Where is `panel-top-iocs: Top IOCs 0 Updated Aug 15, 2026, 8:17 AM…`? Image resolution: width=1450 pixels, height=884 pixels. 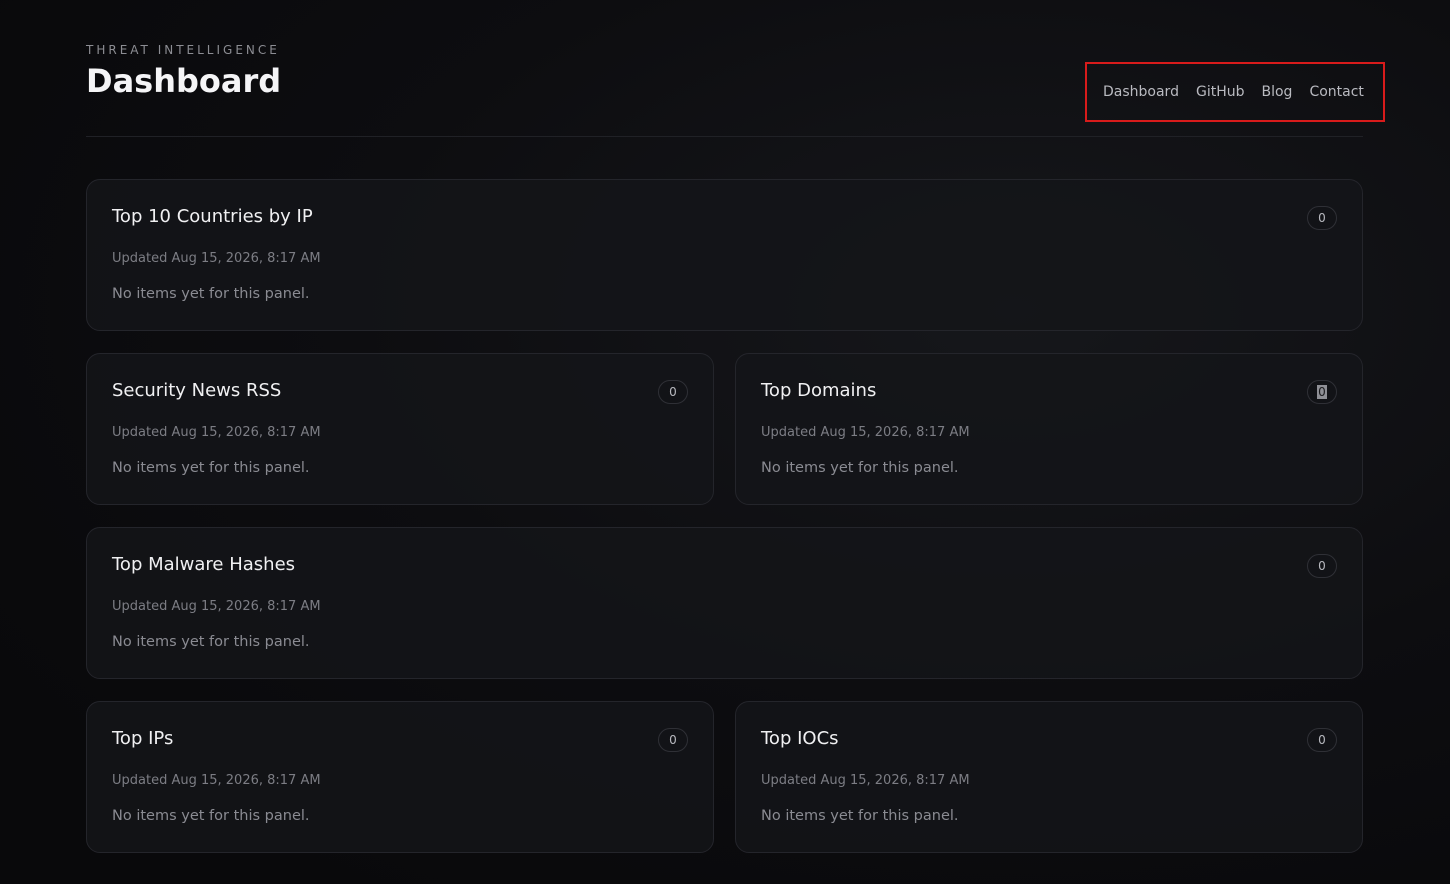 panel-top-iocs: Top IOCs 0 Updated Aug 15, 2026, 8:17 AM… is located at coordinates (1049, 777).